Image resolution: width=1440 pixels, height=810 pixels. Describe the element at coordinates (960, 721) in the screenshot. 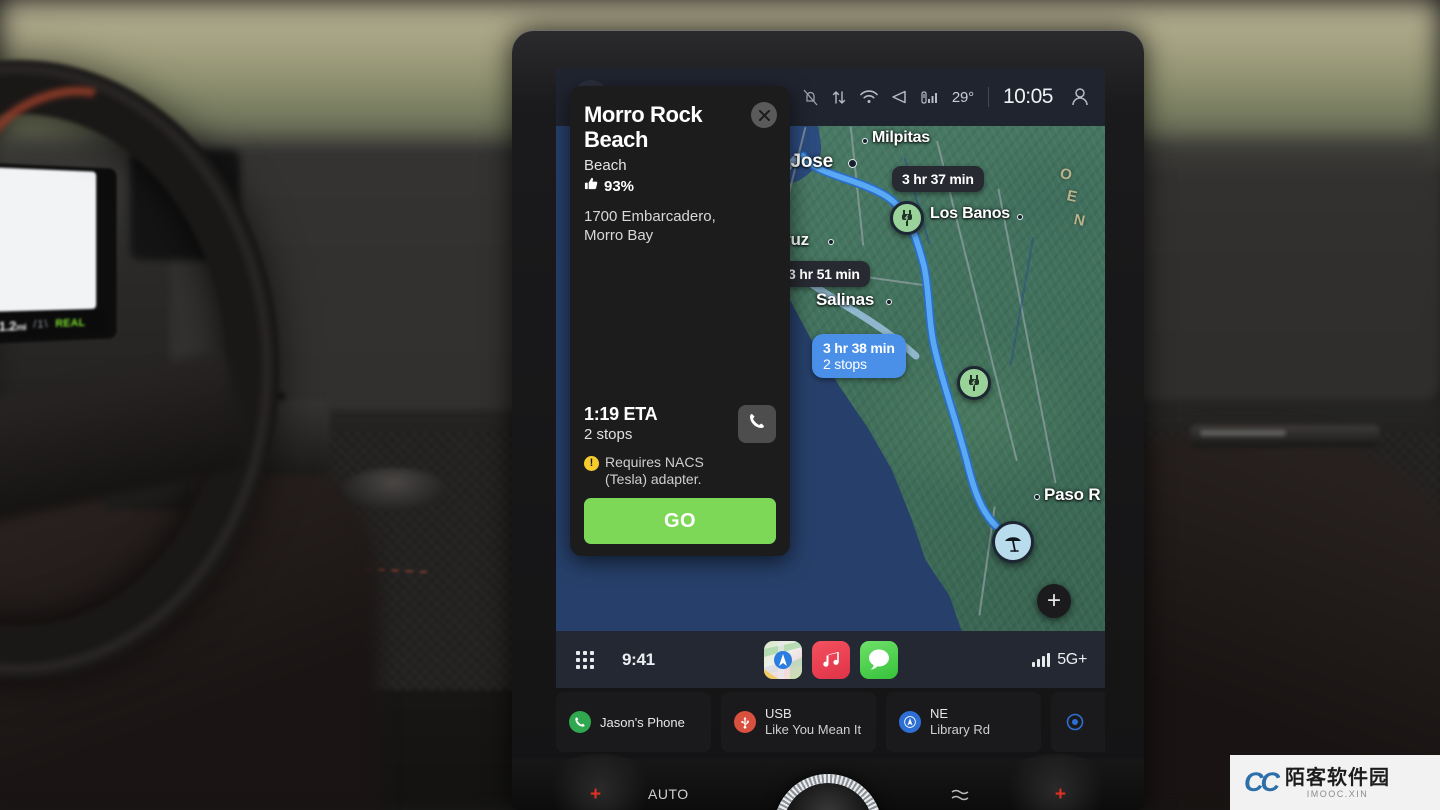

I see `quick-card-navigation-text: NE Library Rd` at that location.